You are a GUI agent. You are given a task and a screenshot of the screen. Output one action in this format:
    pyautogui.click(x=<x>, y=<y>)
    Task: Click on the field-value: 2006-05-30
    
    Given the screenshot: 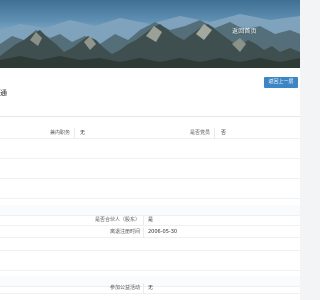 What is the action you would take?
    pyautogui.click(x=163, y=232)
    